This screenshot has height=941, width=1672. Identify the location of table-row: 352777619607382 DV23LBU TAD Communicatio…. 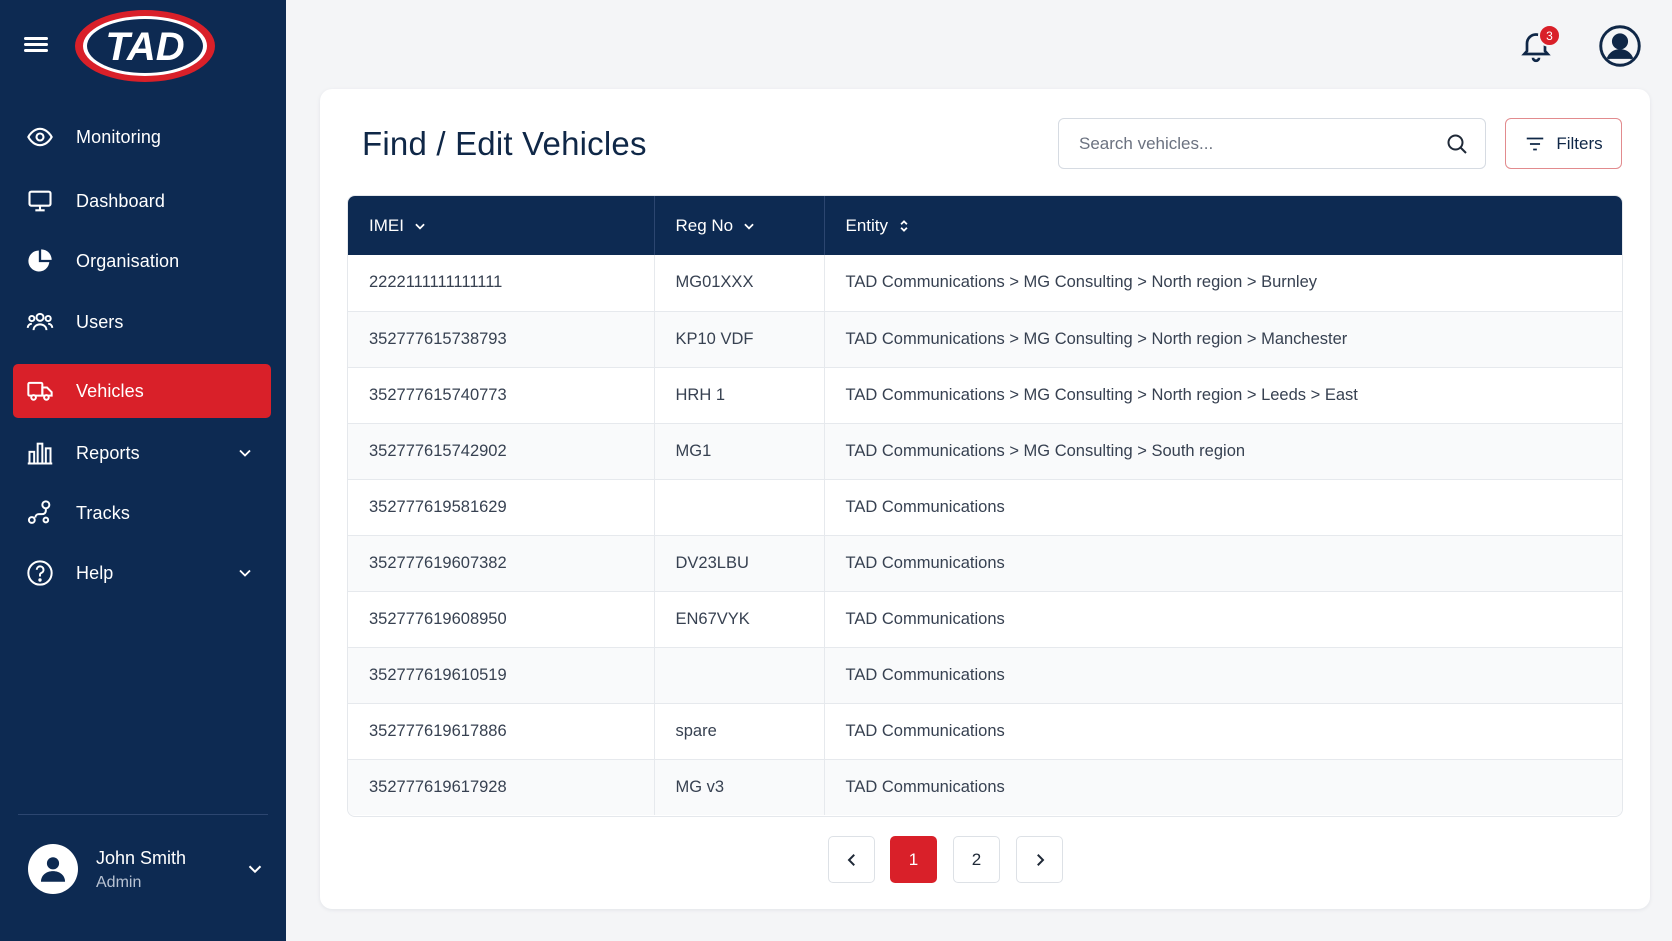
(985, 563).